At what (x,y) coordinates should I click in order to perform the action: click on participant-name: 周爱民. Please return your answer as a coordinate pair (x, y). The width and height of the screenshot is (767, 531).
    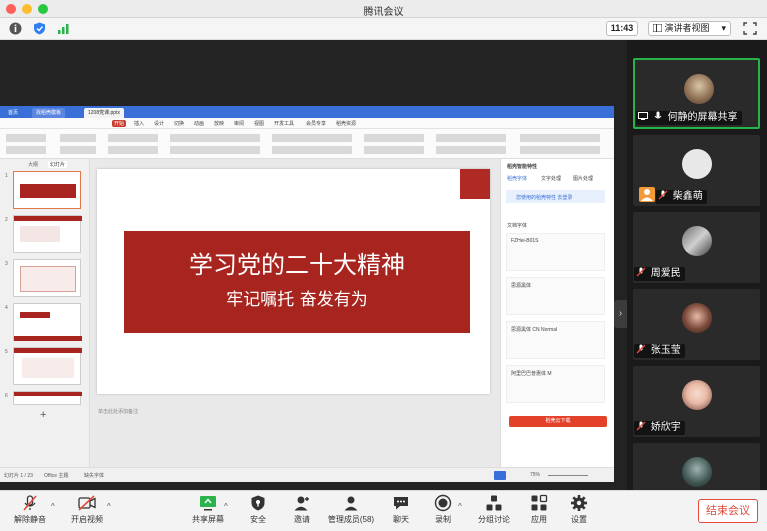
    Looking at the image, I should click on (659, 274).